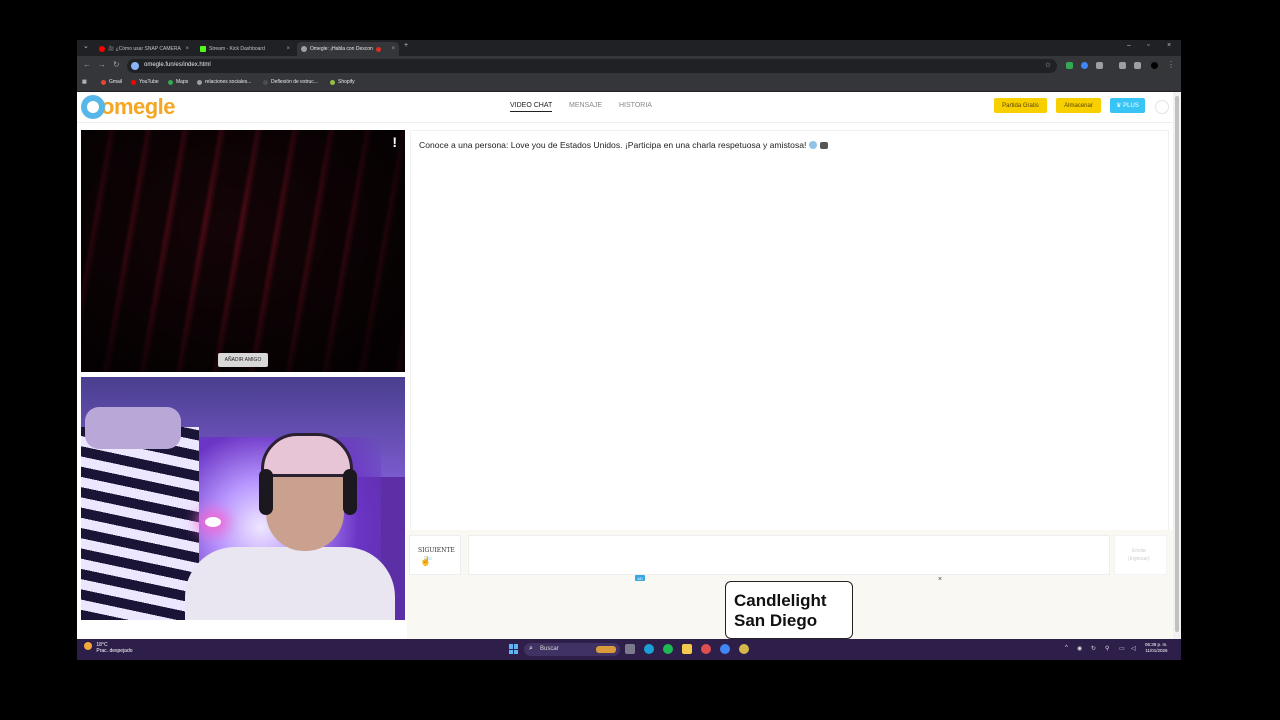  What do you see at coordinates (531, 648) in the screenshot?
I see `search-icon: ⌕` at bounding box center [531, 648].